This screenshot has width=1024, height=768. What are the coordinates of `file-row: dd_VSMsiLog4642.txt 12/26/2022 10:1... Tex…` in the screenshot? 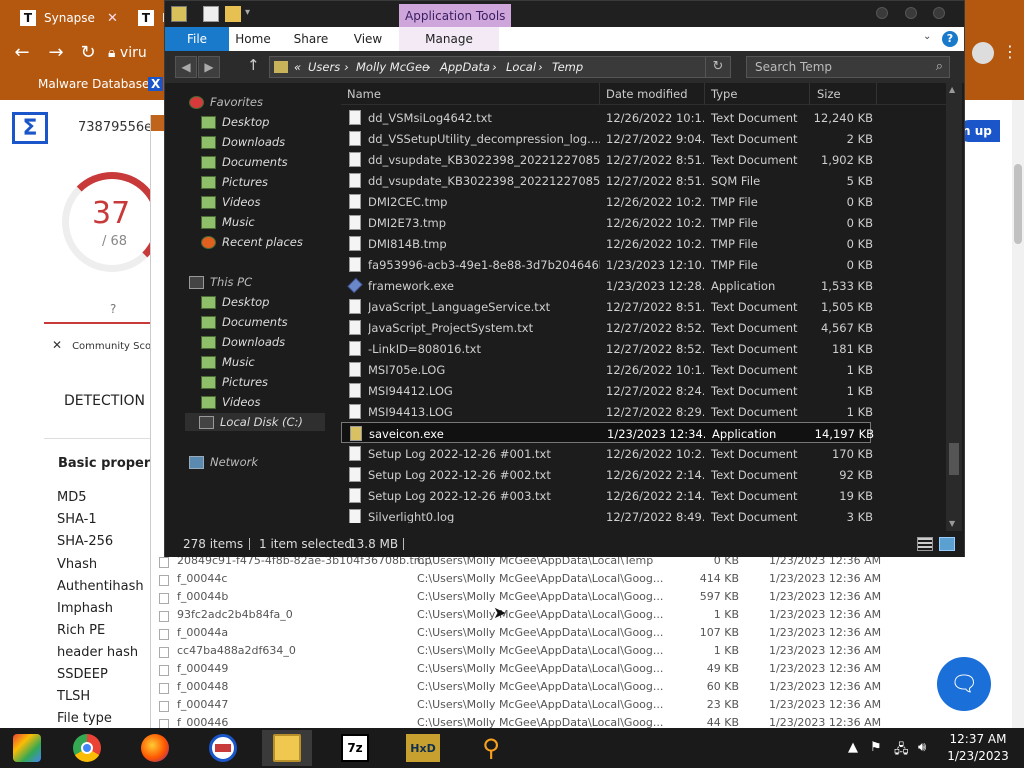 It's located at (647, 117).